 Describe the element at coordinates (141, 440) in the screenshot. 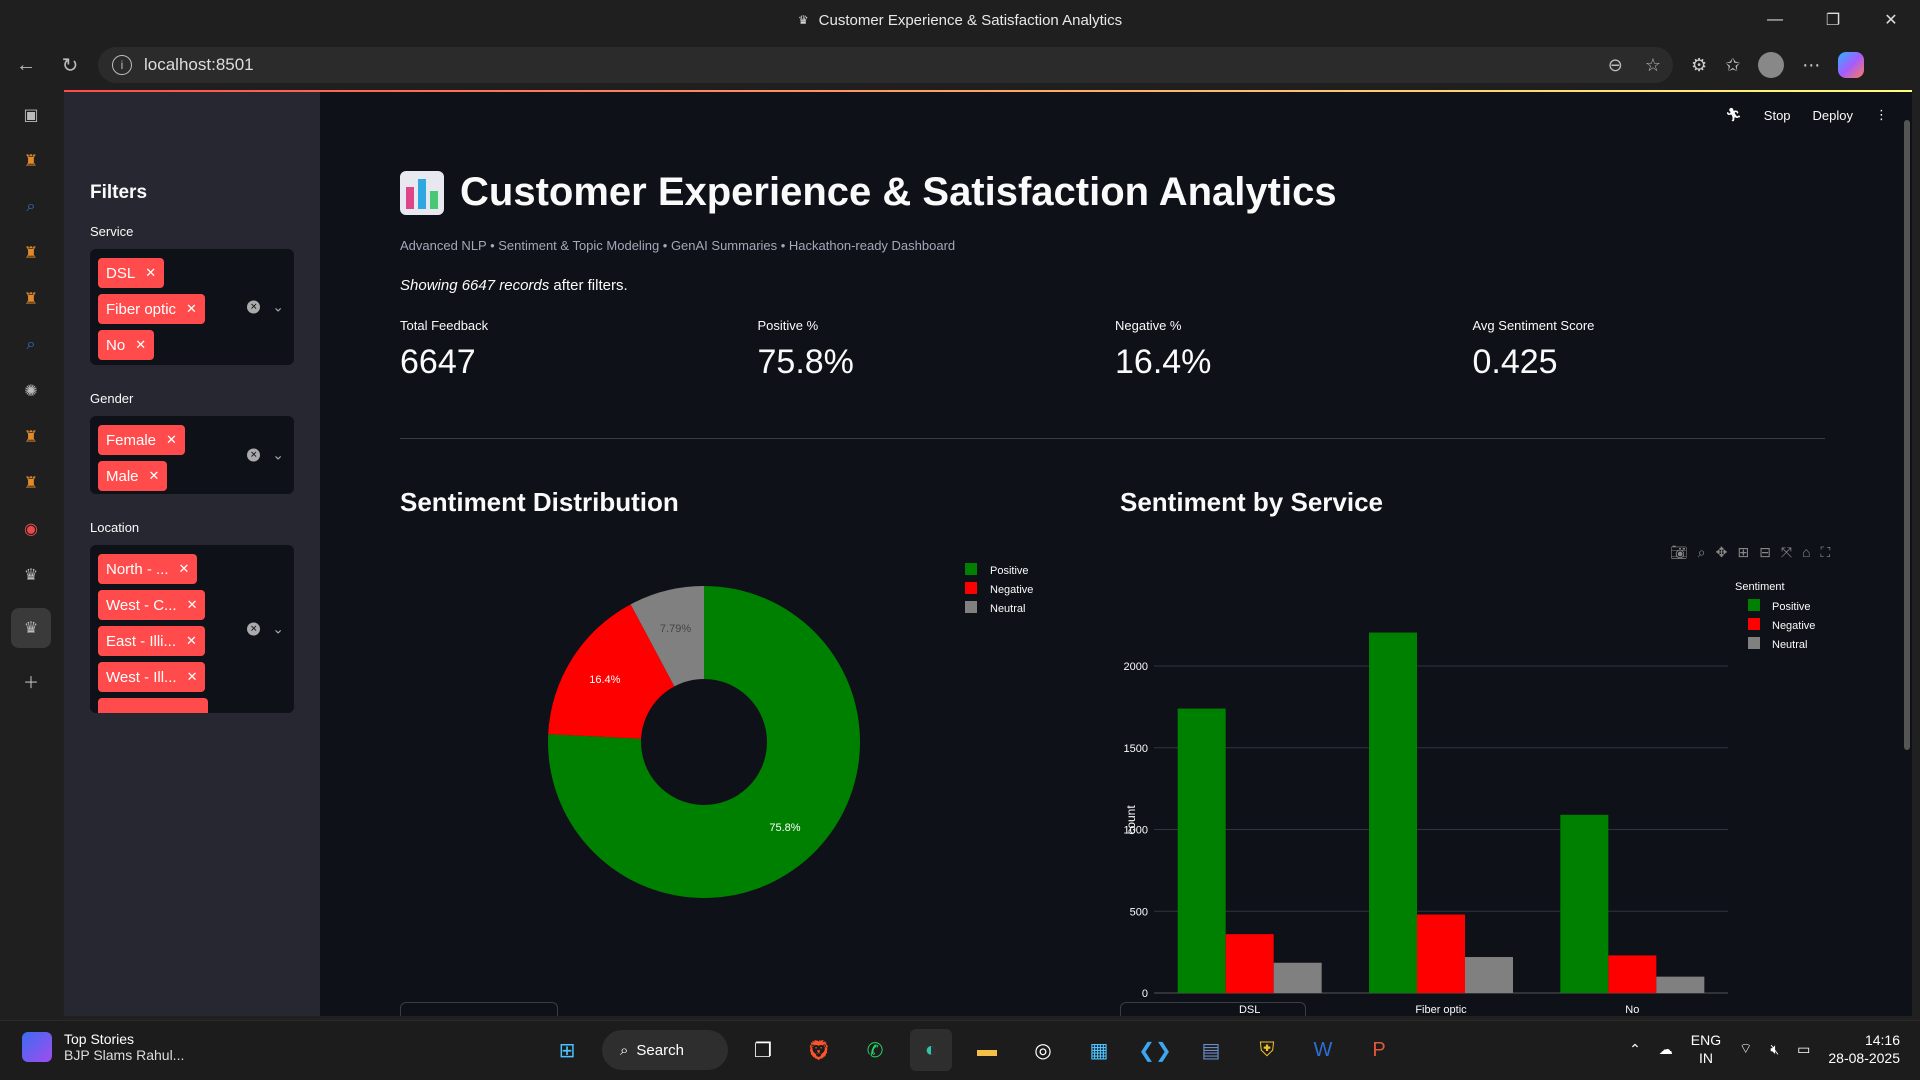

I see `gender-tag-female: Female ✕` at that location.